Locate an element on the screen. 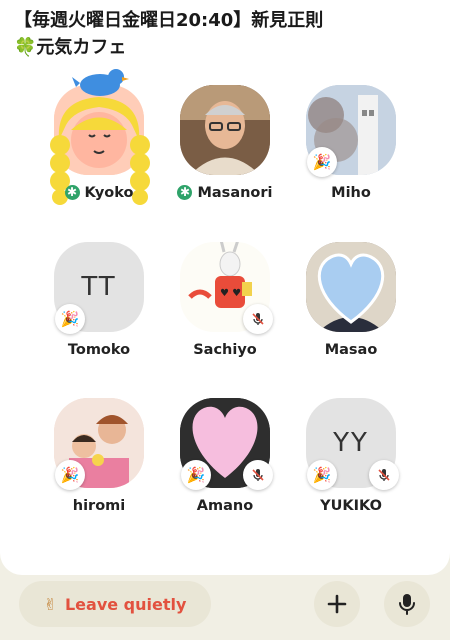 The width and height of the screenshot is (450, 640). room-title-line2: 元気カフェ is located at coordinates (81, 47).